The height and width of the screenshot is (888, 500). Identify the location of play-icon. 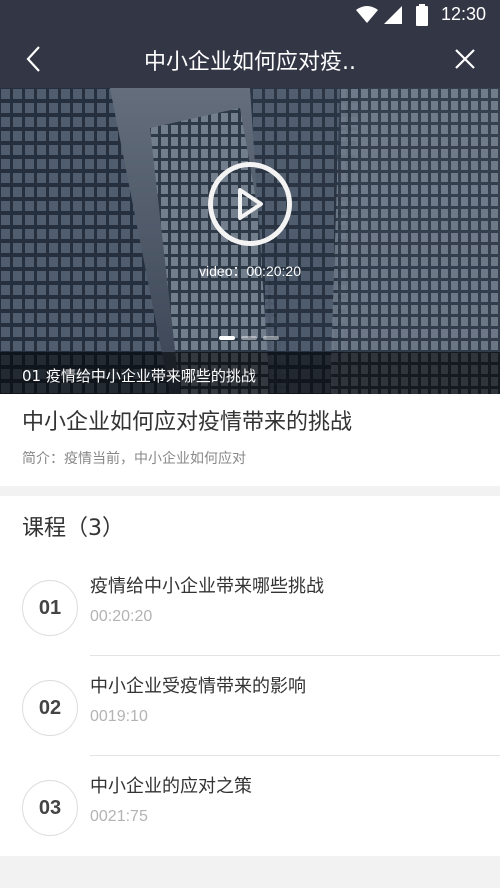
(250, 204).